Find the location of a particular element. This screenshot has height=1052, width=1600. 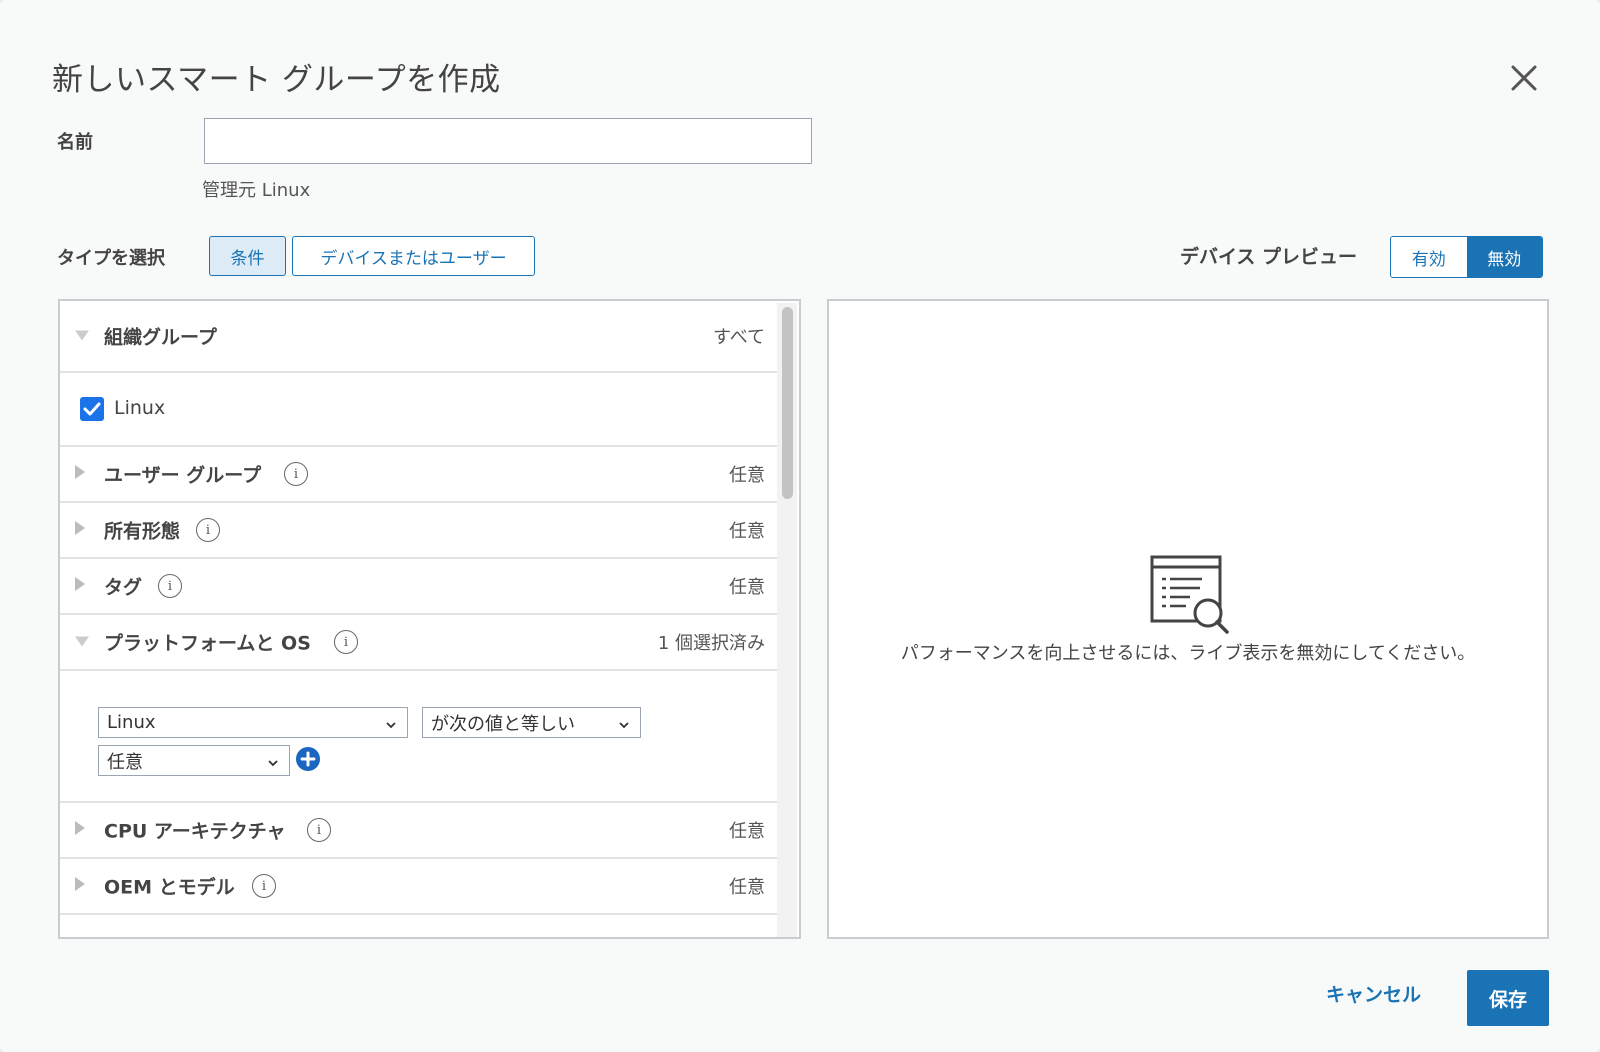

criteria-row-oem-model: OEM とモデル i 任意 is located at coordinates (418, 887).